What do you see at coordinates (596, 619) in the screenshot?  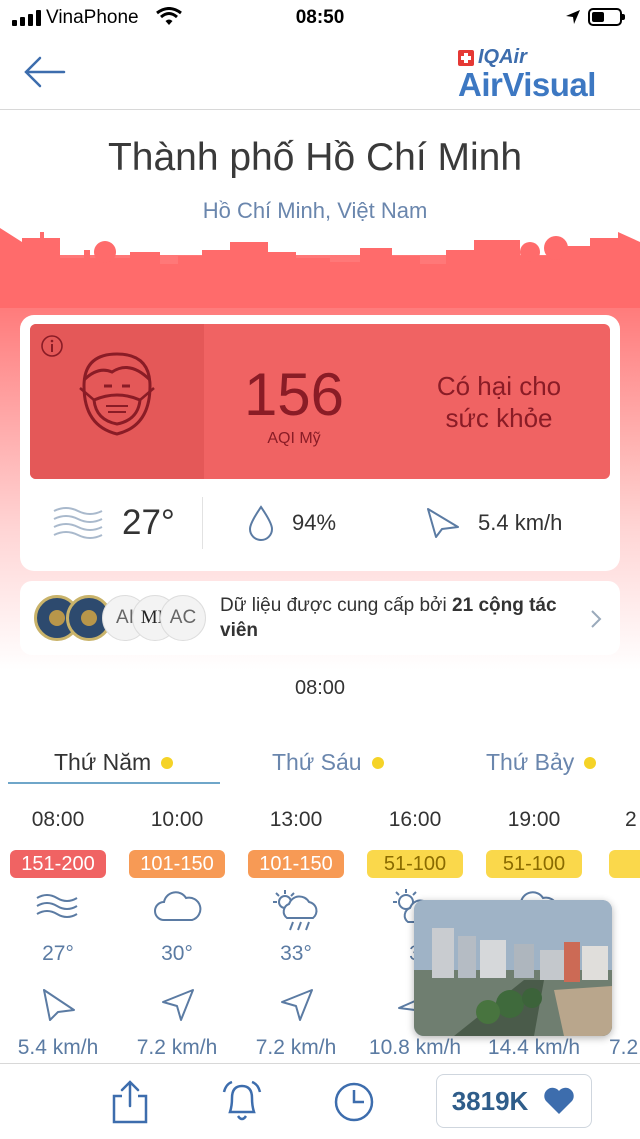 I see `chevron-right-icon` at bounding box center [596, 619].